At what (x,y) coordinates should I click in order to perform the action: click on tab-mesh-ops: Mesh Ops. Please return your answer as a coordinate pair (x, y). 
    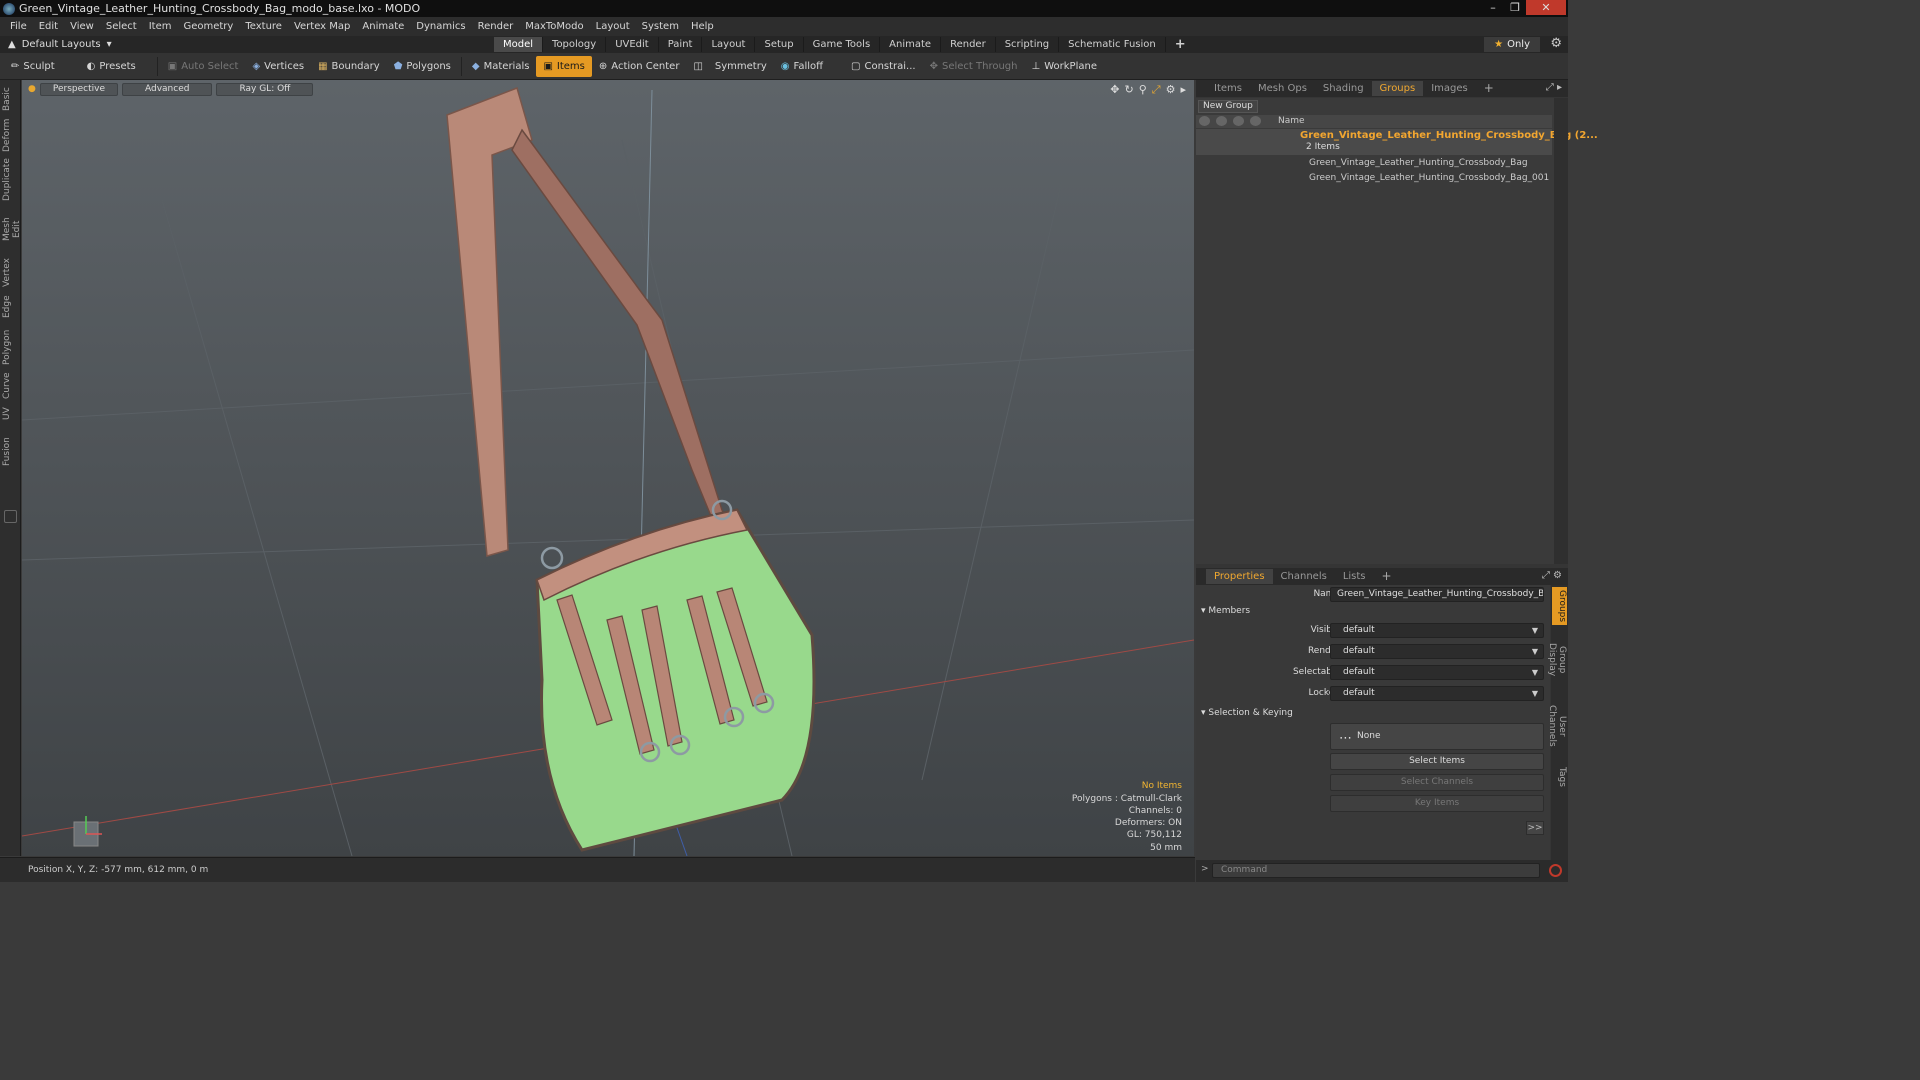
    Looking at the image, I should click on (1282, 88).